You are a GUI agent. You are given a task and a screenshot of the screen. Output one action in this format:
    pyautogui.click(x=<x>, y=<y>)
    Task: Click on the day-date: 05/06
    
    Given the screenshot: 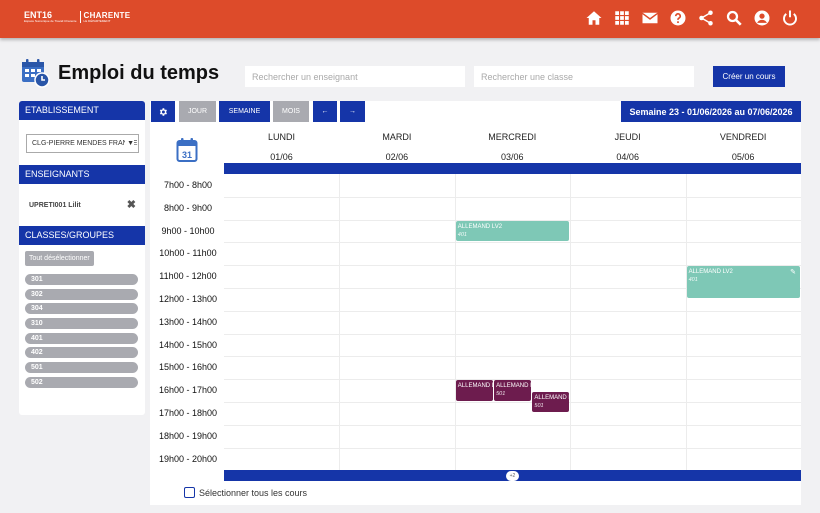 What is the action you would take?
    pyautogui.click(x=743, y=157)
    